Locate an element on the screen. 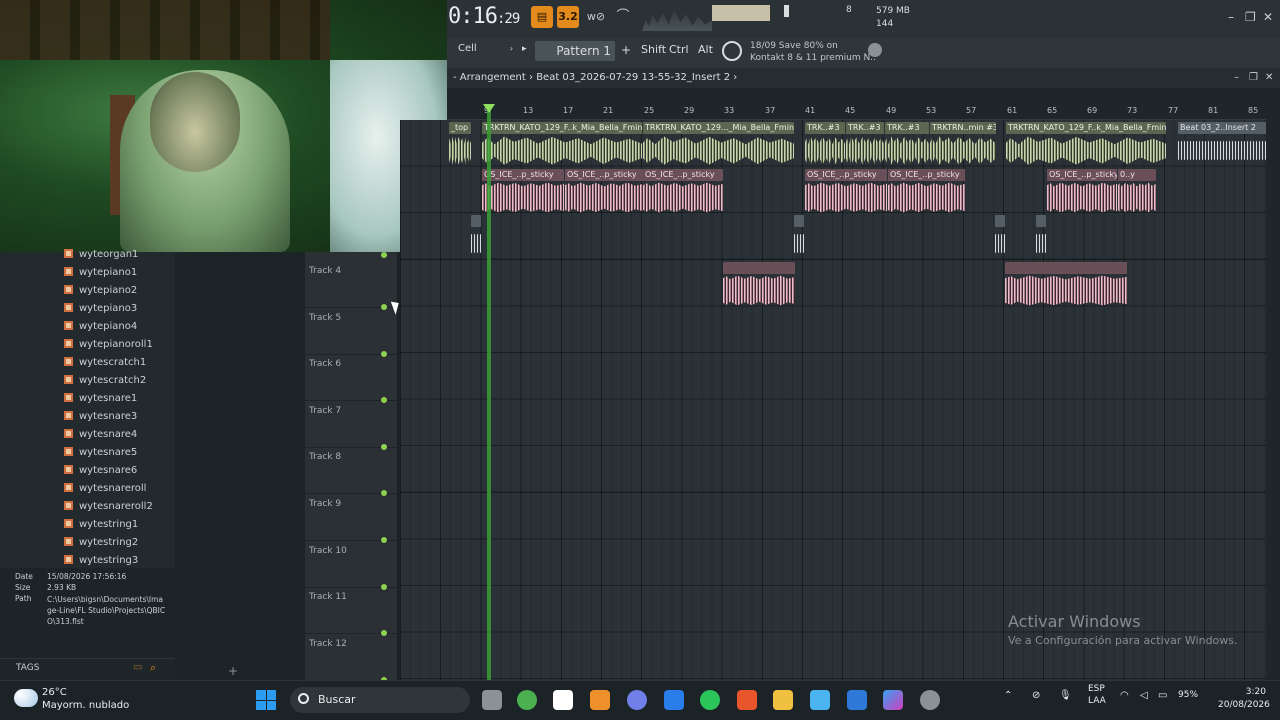 The width and height of the screenshot is (1280, 720). audio-clip: TRKTRN..min #3 is located at coordinates (963, 144).